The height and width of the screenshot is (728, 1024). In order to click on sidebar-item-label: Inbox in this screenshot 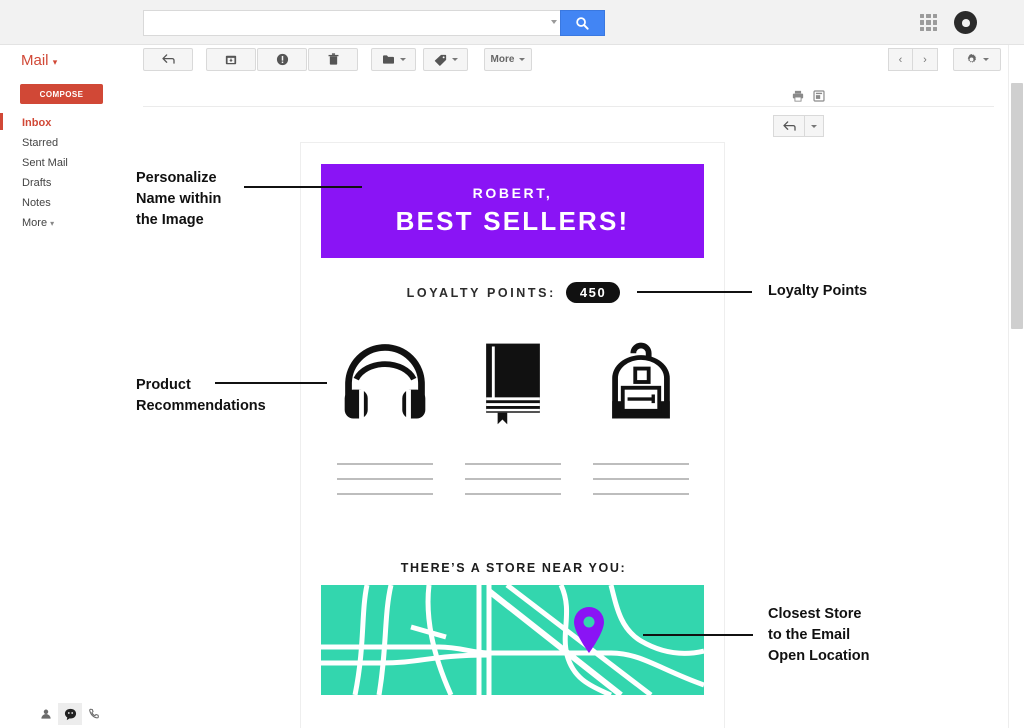, I will do `click(37, 123)`.